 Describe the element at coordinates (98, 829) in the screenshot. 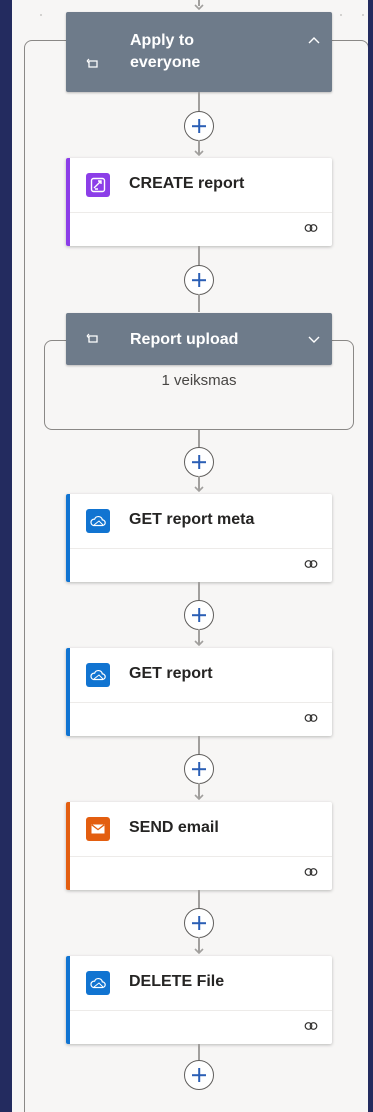

I see `mail-icon` at that location.